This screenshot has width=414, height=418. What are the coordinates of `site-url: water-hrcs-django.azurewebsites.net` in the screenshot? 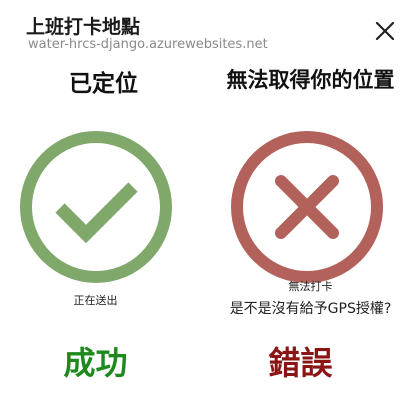 It's located at (148, 44).